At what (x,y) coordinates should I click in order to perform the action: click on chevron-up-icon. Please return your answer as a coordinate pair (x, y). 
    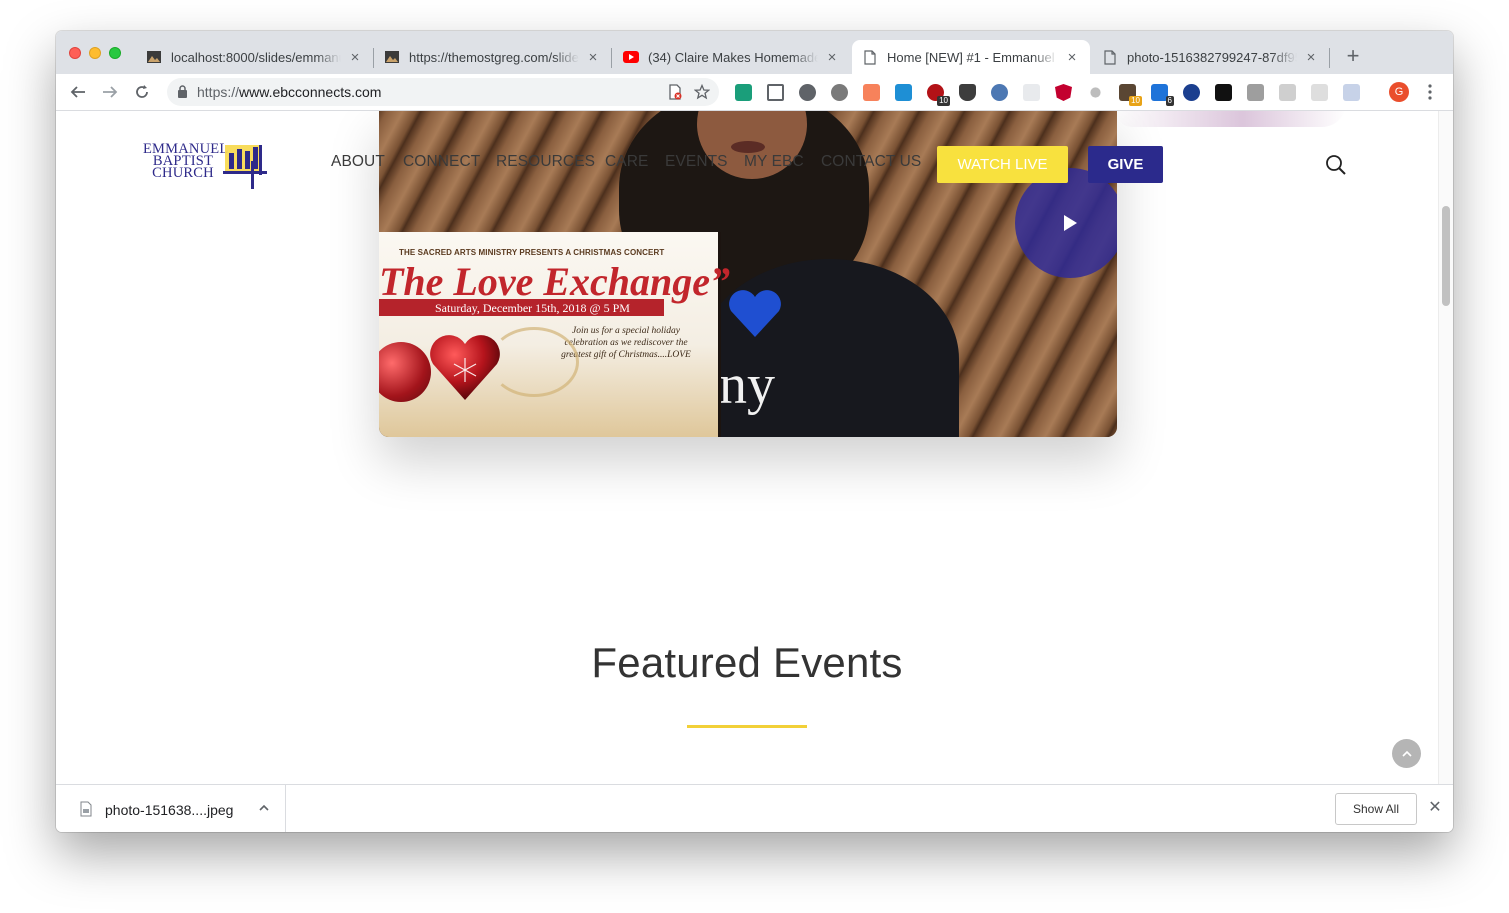
    Looking at the image, I should click on (264, 807).